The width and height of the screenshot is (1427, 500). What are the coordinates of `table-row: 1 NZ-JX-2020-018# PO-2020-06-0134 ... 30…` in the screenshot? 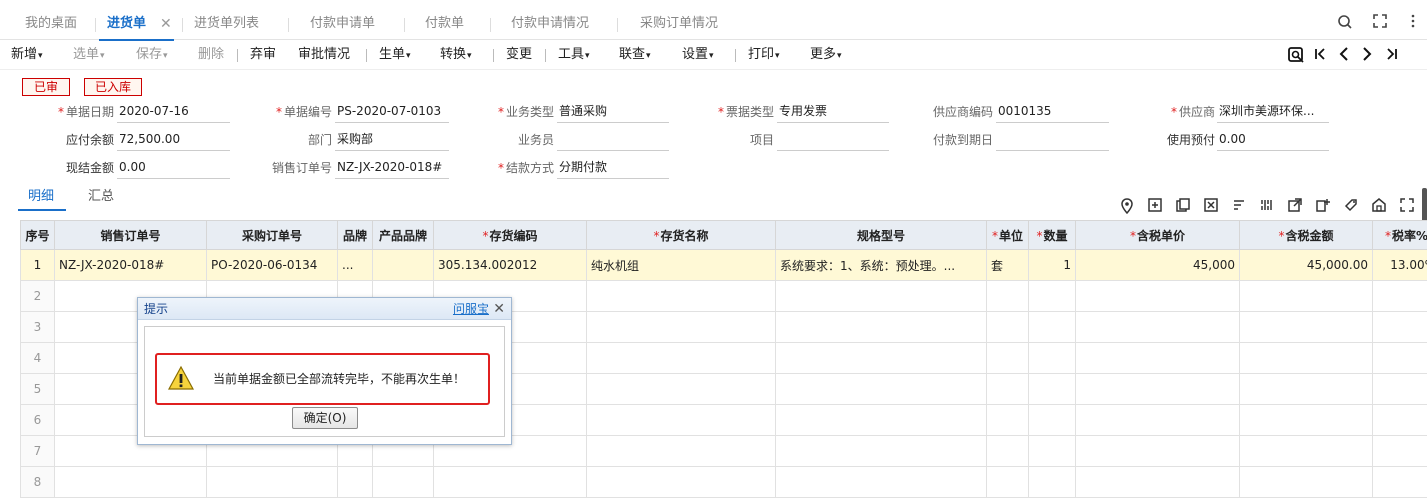 It's located at (723, 265).